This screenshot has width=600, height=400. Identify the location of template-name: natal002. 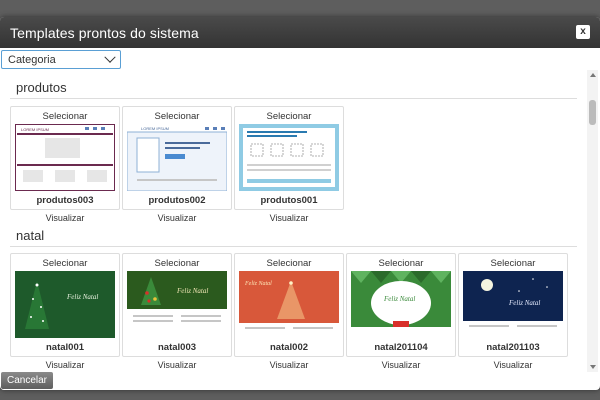
(289, 347).